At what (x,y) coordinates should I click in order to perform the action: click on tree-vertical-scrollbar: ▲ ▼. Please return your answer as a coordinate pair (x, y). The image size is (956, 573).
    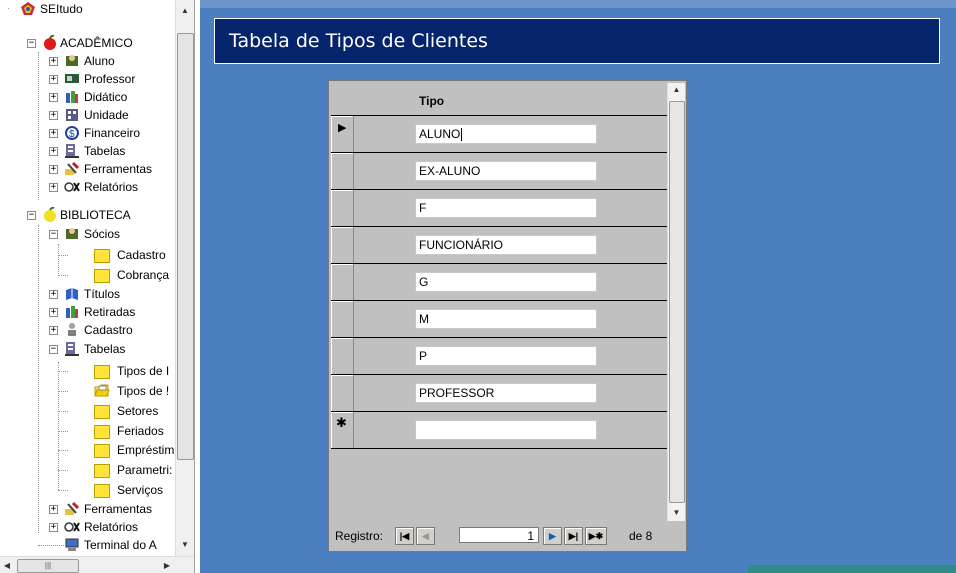
    Looking at the image, I should click on (184, 278).